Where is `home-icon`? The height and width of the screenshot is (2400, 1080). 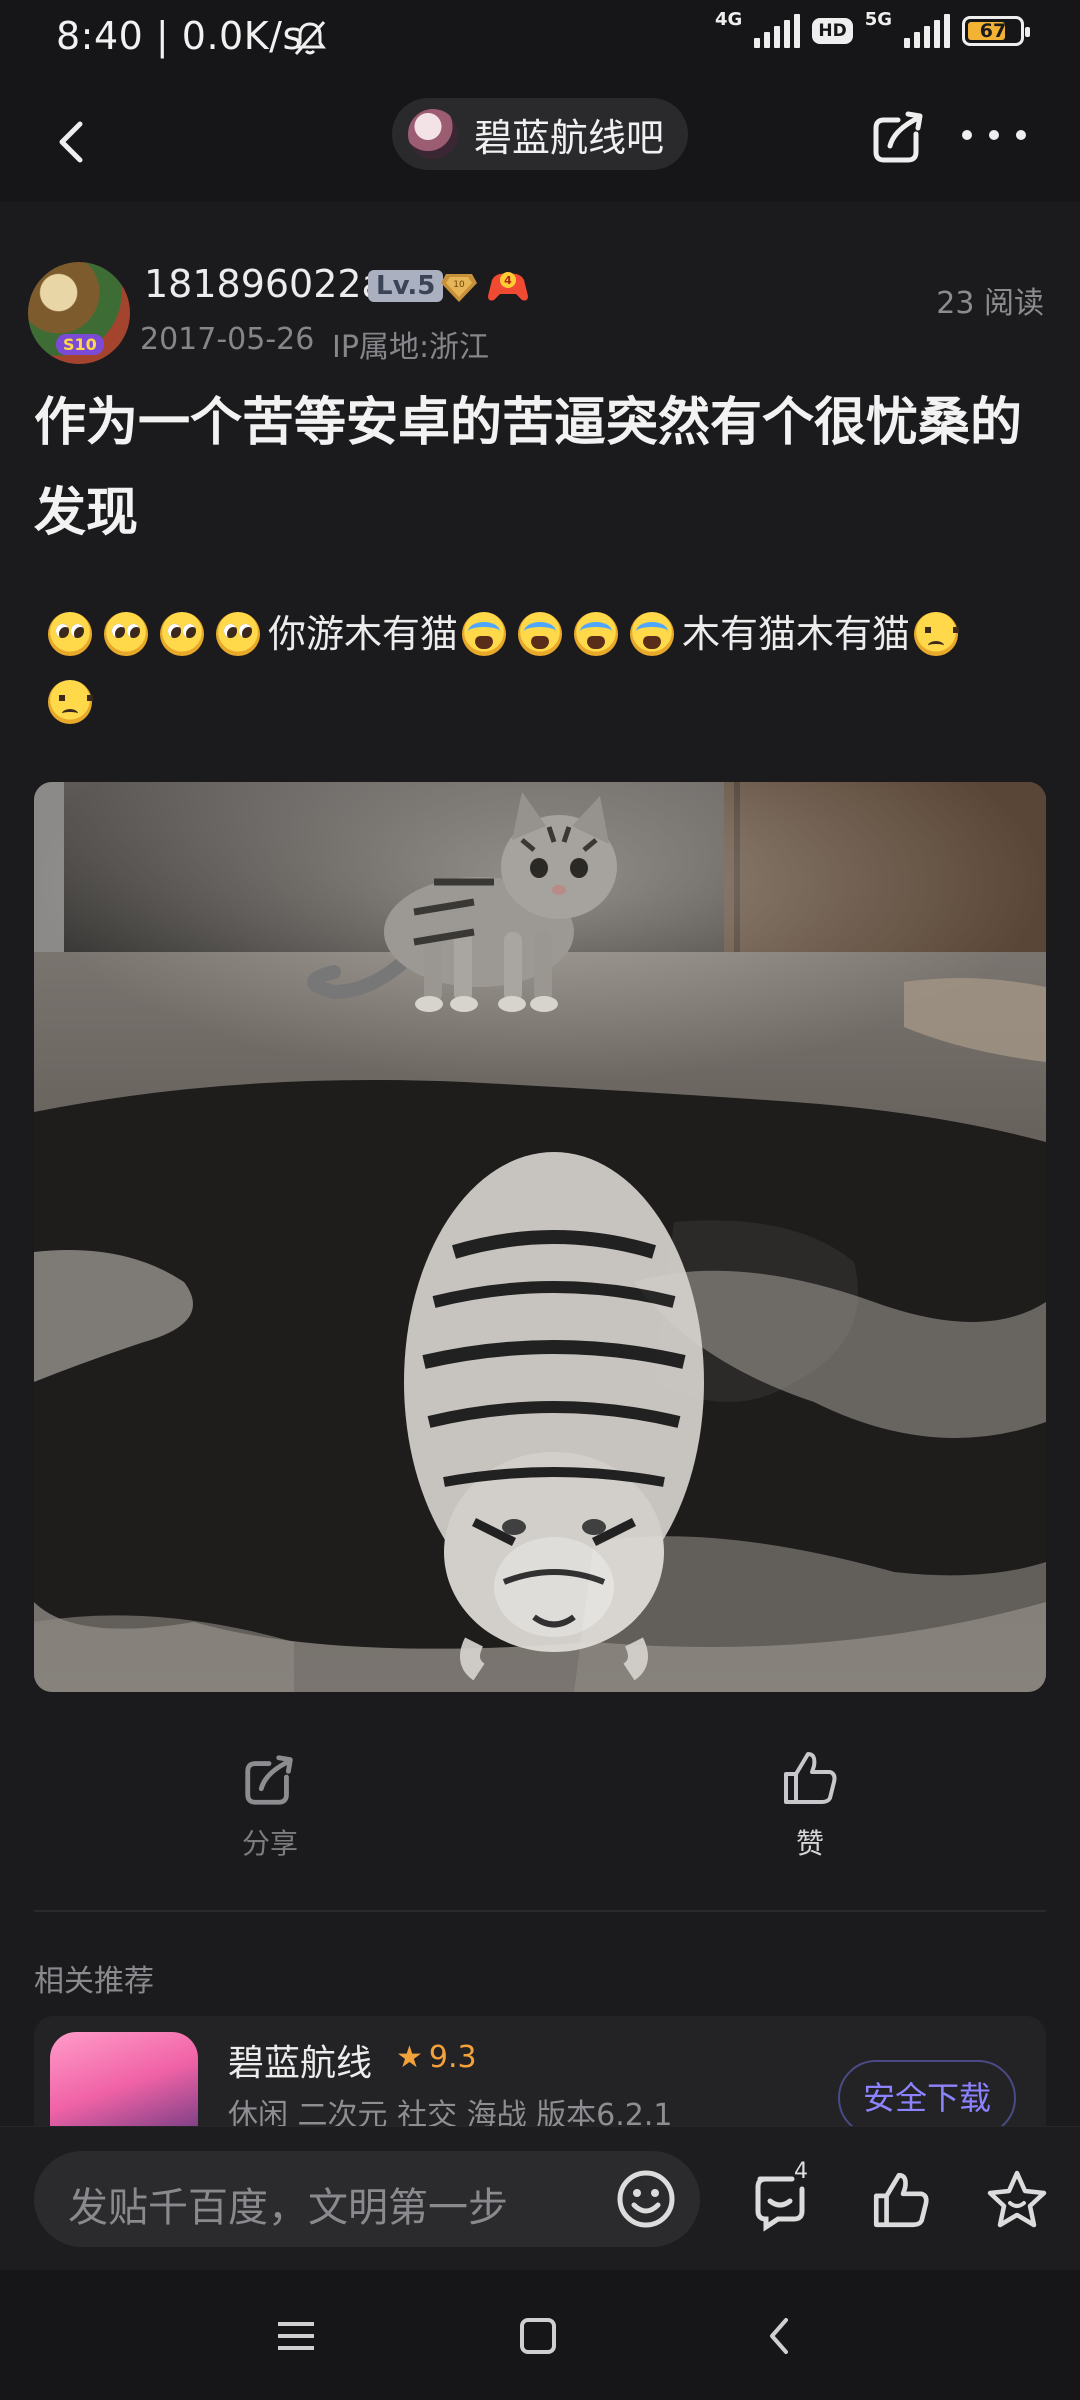 home-icon is located at coordinates (538, 2336).